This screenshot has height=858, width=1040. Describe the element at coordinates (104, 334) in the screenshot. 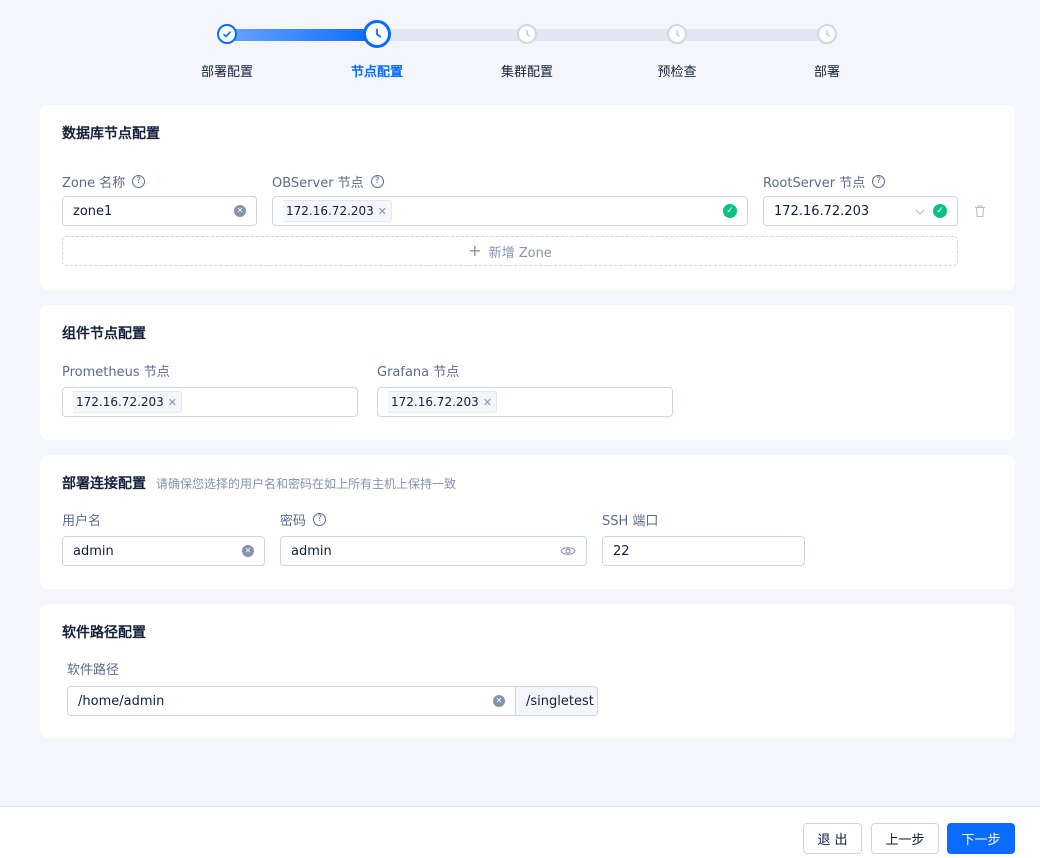

I see `card-title: 组件节点配置` at that location.